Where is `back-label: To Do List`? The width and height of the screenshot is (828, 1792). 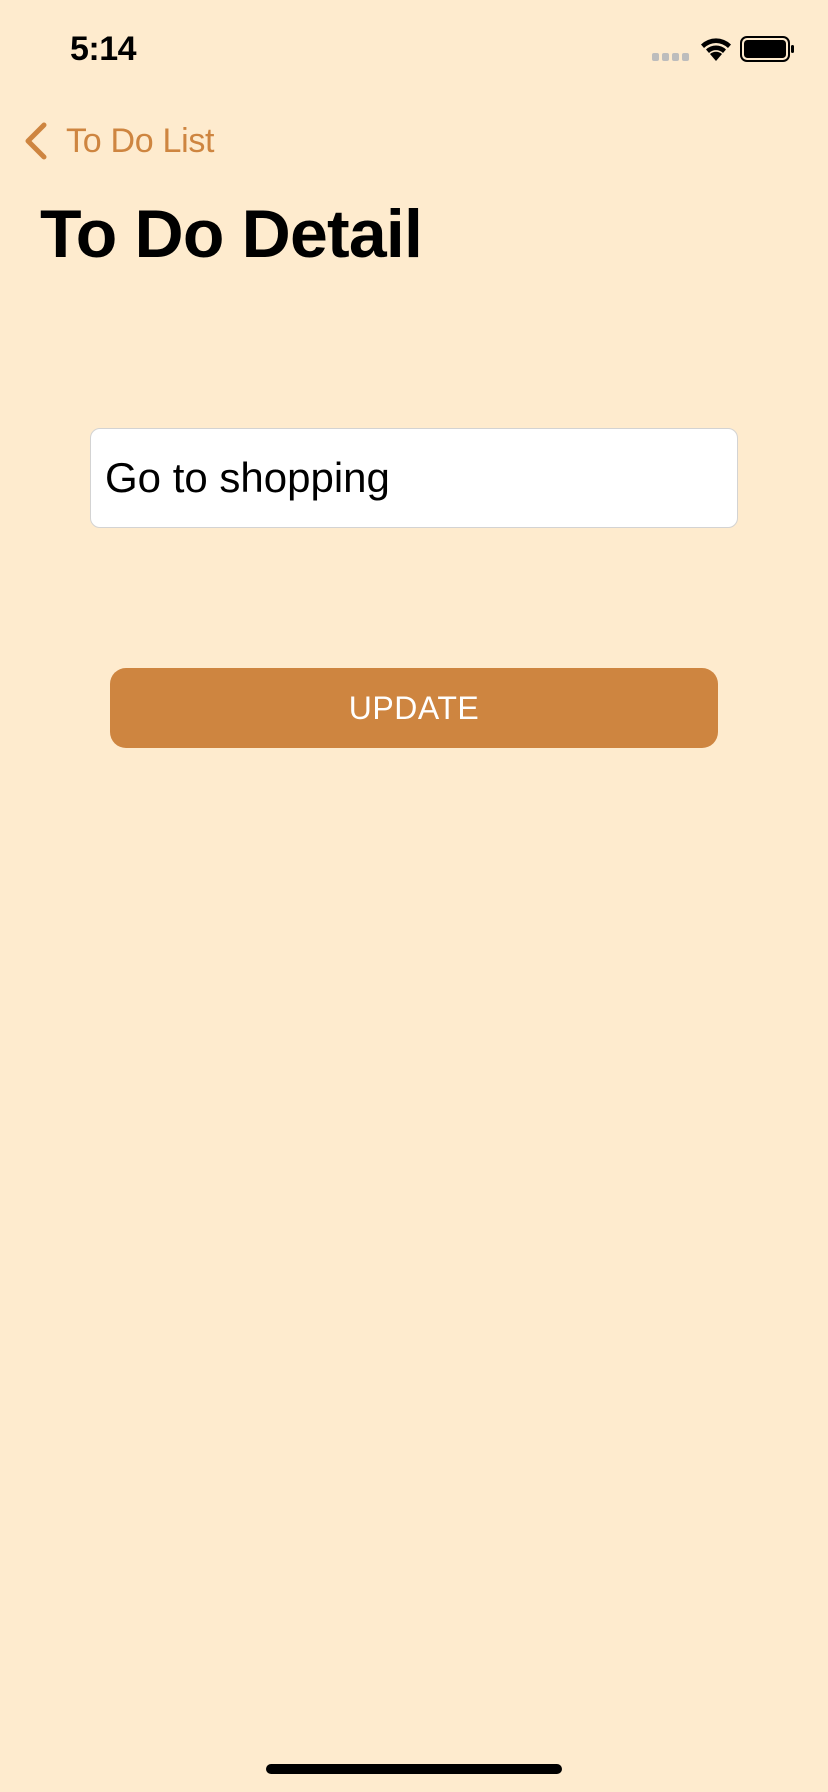 back-label: To Do List is located at coordinates (140, 140).